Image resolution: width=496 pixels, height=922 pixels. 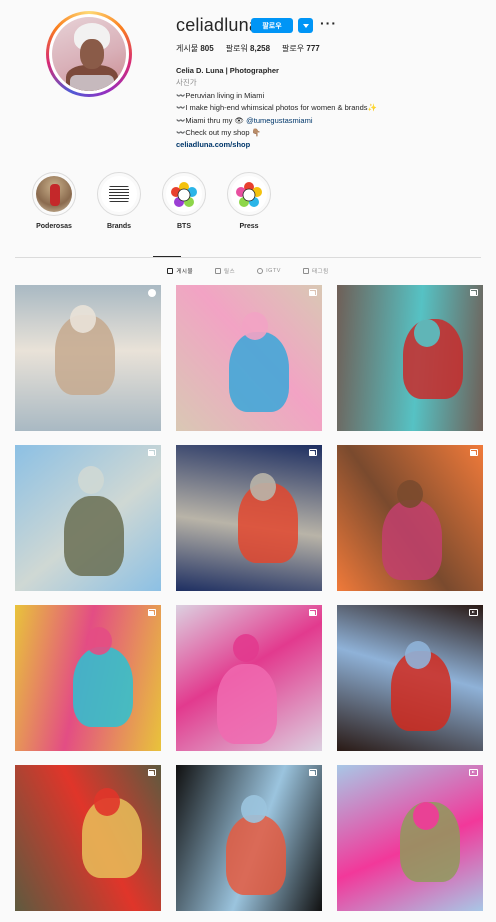 I want to click on tagged-icon, so click(x=305, y=271).